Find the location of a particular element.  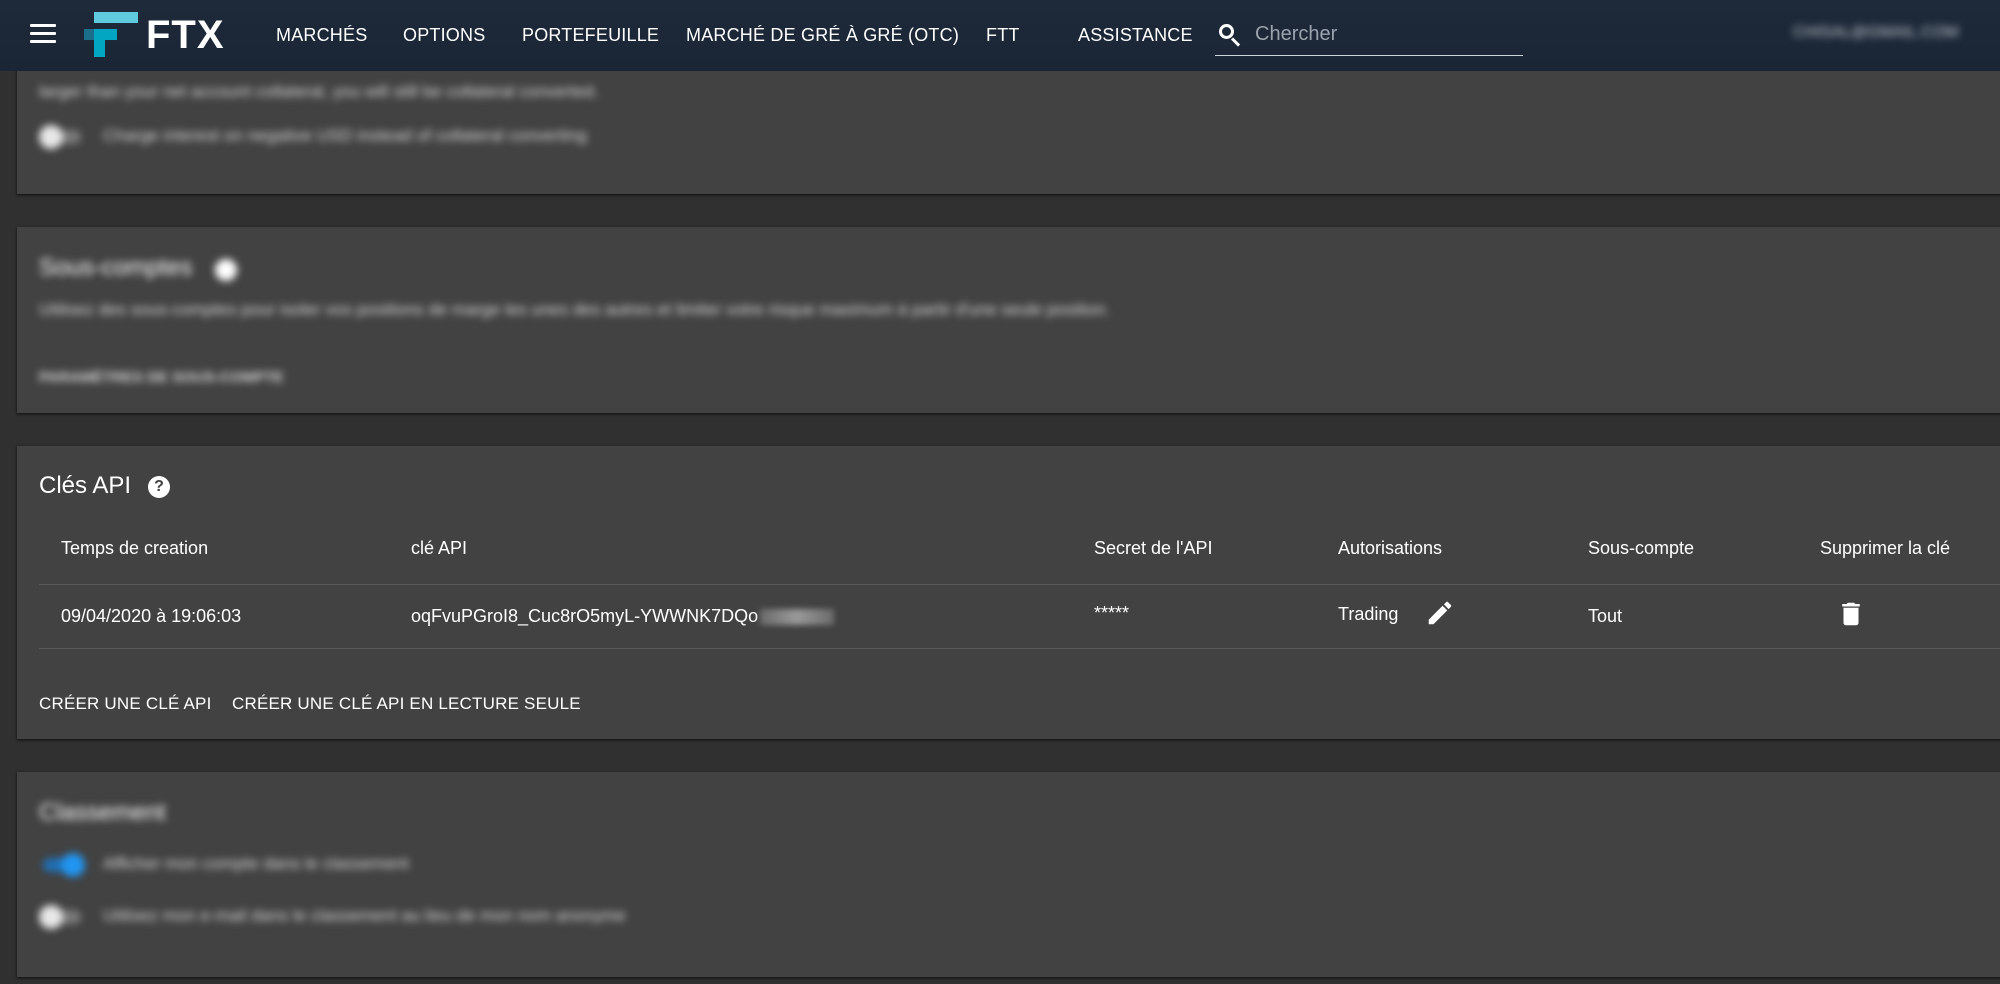

subaccounts-title: Sous-comptes is located at coordinates (116, 267).